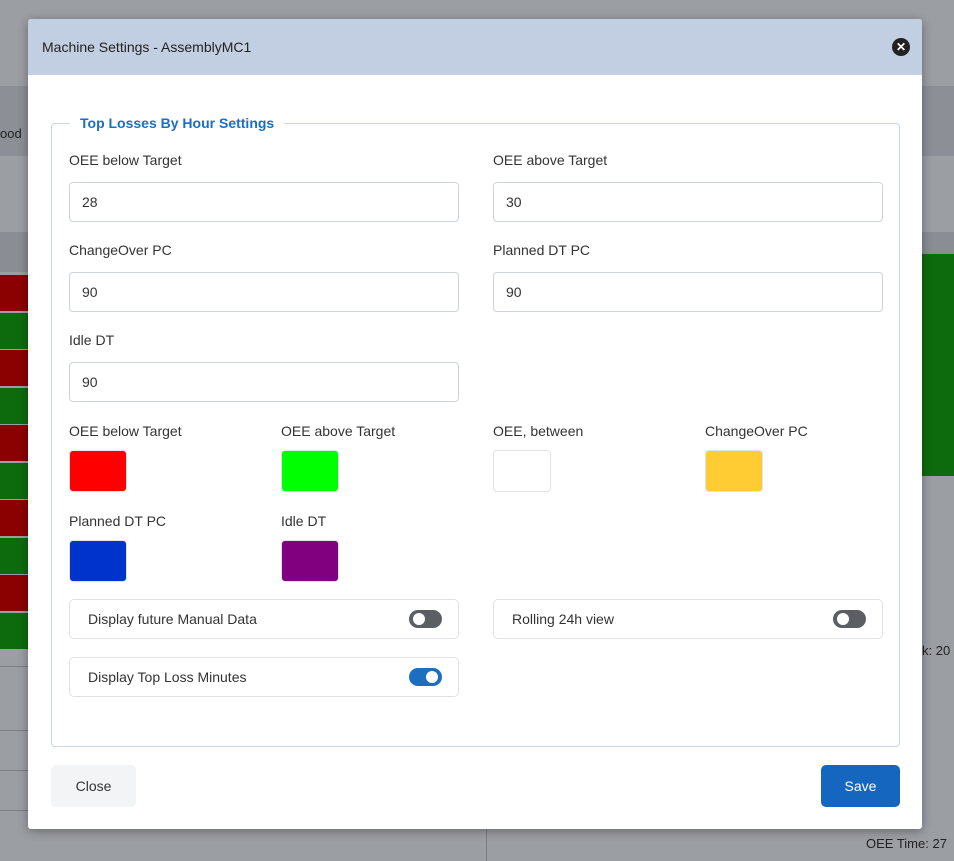 This screenshot has width=954, height=861. Describe the element at coordinates (563, 619) in the screenshot. I see `rolling-24h-view-label: Rolling 24h view` at that location.